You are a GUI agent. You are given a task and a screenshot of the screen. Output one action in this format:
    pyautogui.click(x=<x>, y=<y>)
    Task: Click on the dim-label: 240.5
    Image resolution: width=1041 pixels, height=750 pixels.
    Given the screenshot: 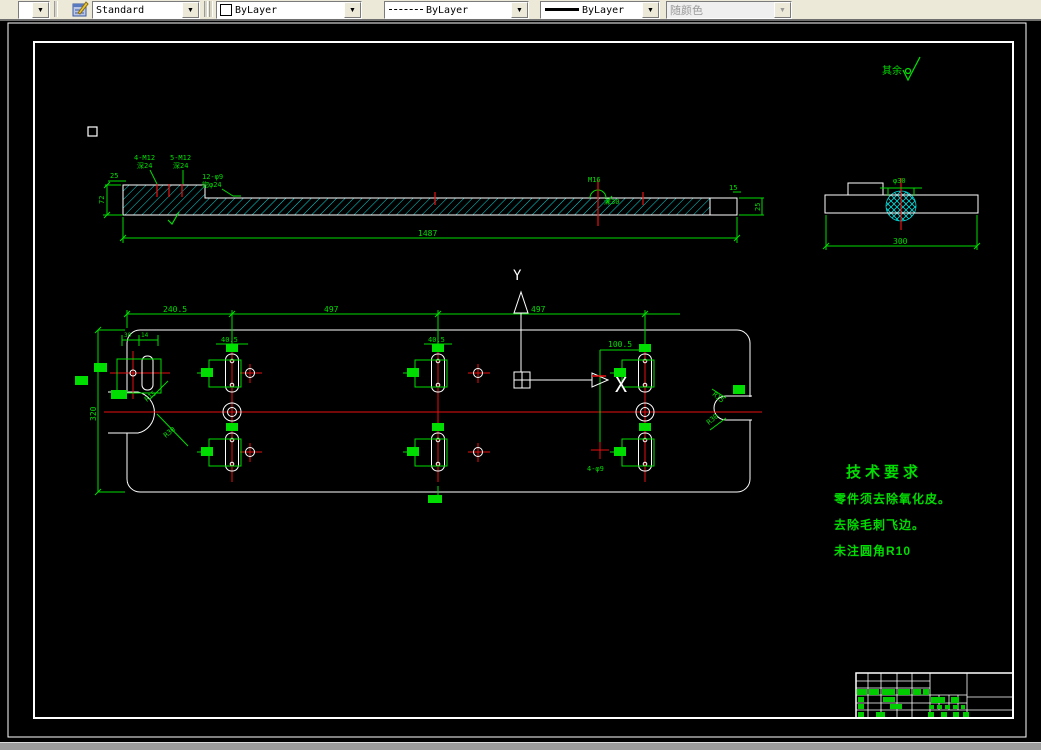 What is the action you would take?
    pyautogui.click(x=175, y=309)
    